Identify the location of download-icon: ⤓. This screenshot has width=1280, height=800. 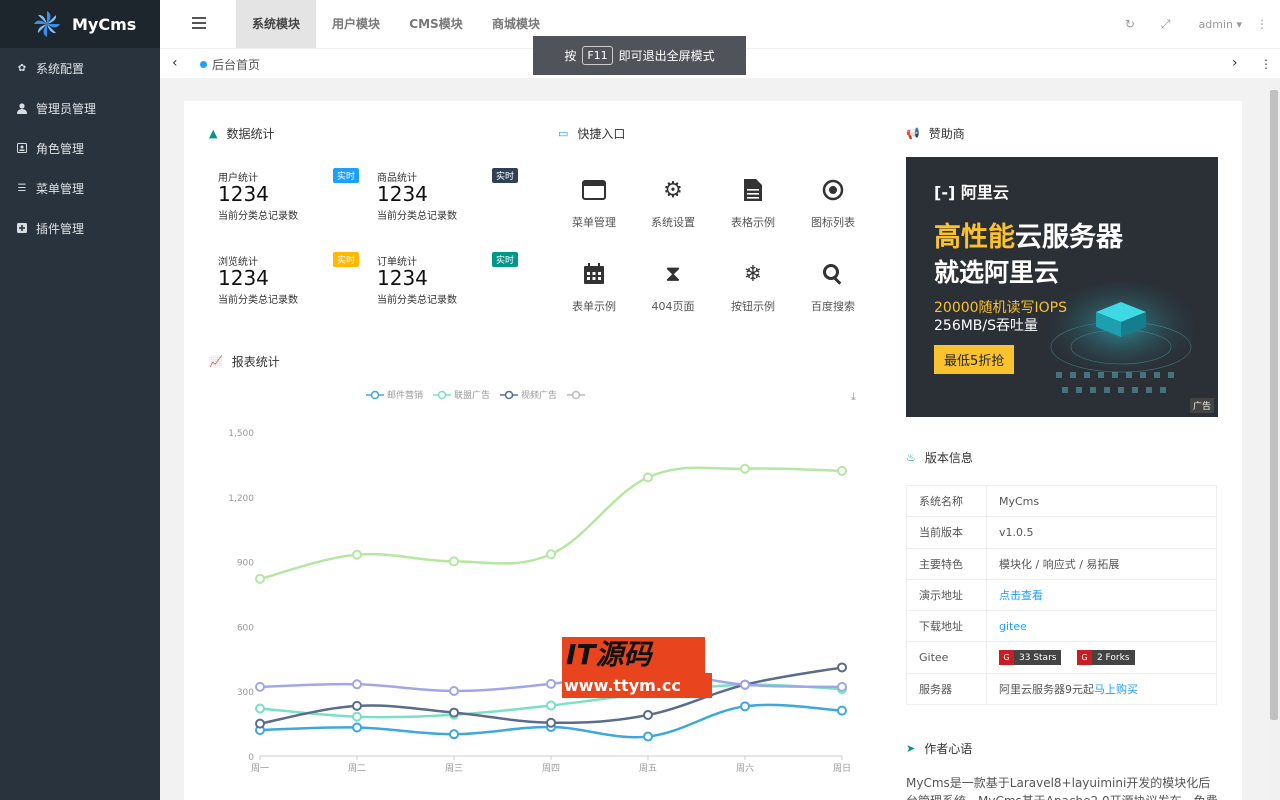
(853, 397).